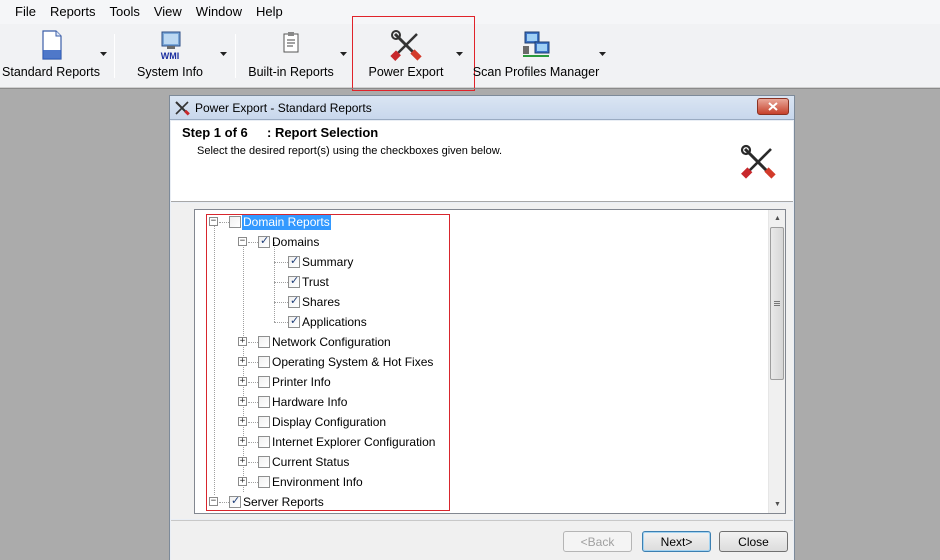 Image resolution: width=940 pixels, height=560 pixels. I want to click on standard-reports-label: Standard Reports, so click(51, 72).